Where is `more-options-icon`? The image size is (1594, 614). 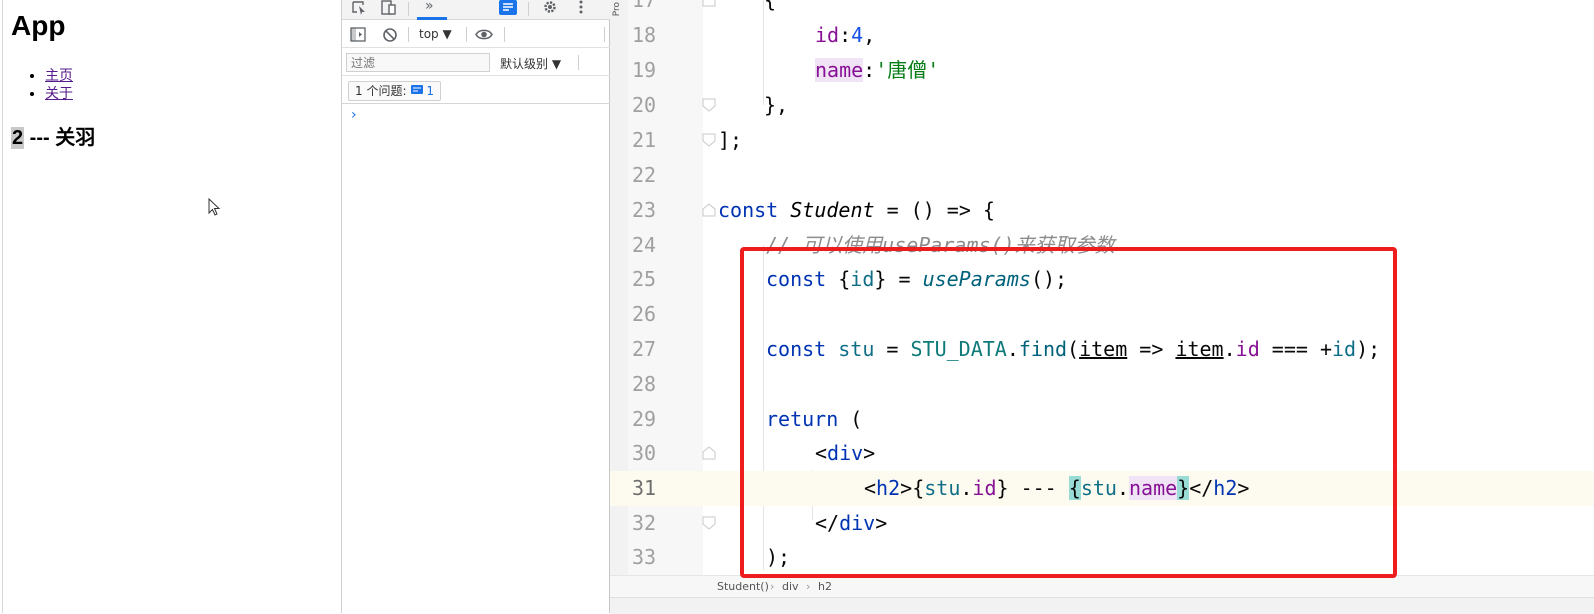
more-options-icon is located at coordinates (581, 7).